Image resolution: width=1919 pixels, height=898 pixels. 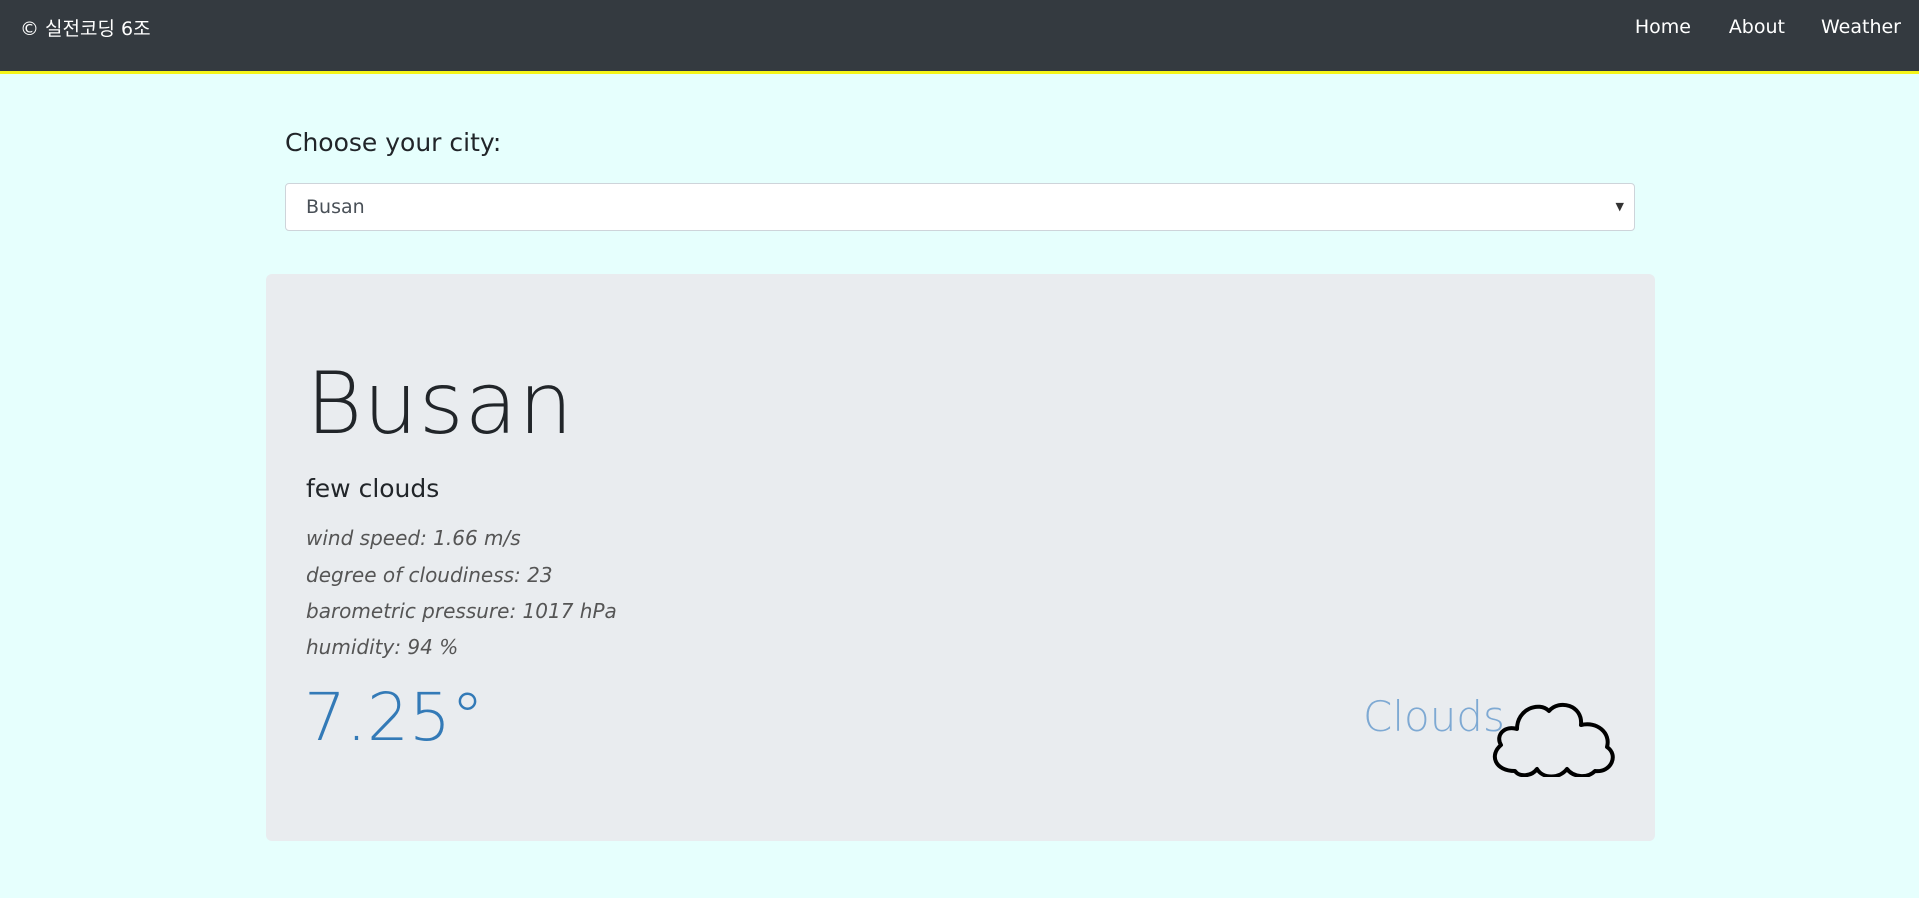 I want to click on cloudiness: degree of cloudiness: 23, so click(x=429, y=575).